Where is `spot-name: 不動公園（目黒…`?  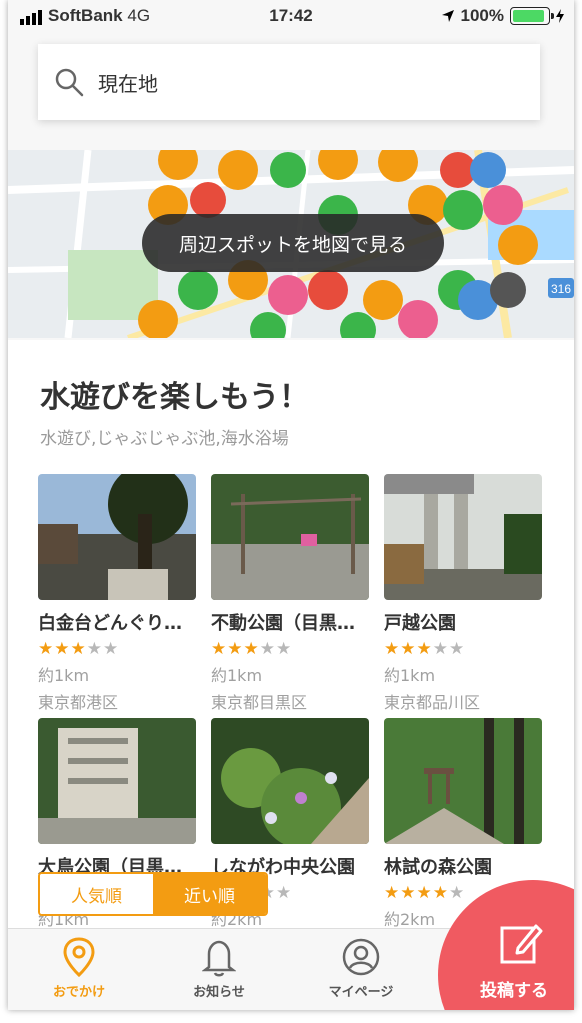 spot-name: 不動公園（目黒… is located at coordinates (283, 623).